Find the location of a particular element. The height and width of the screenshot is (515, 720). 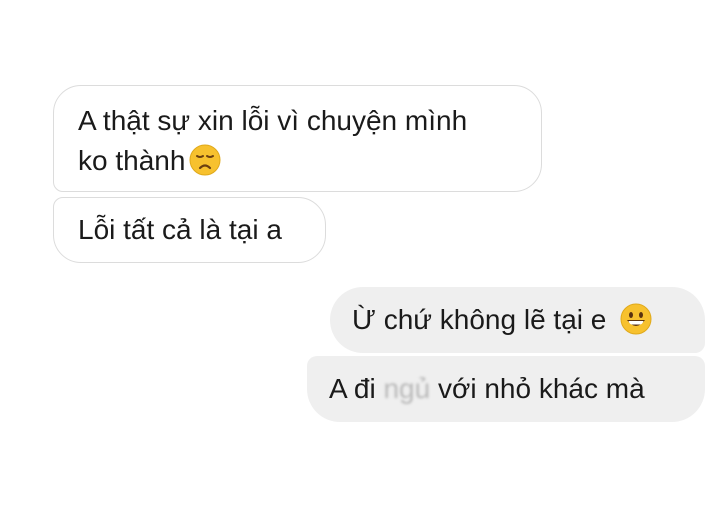

message-text-line: ko thành is located at coordinates (309, 161).